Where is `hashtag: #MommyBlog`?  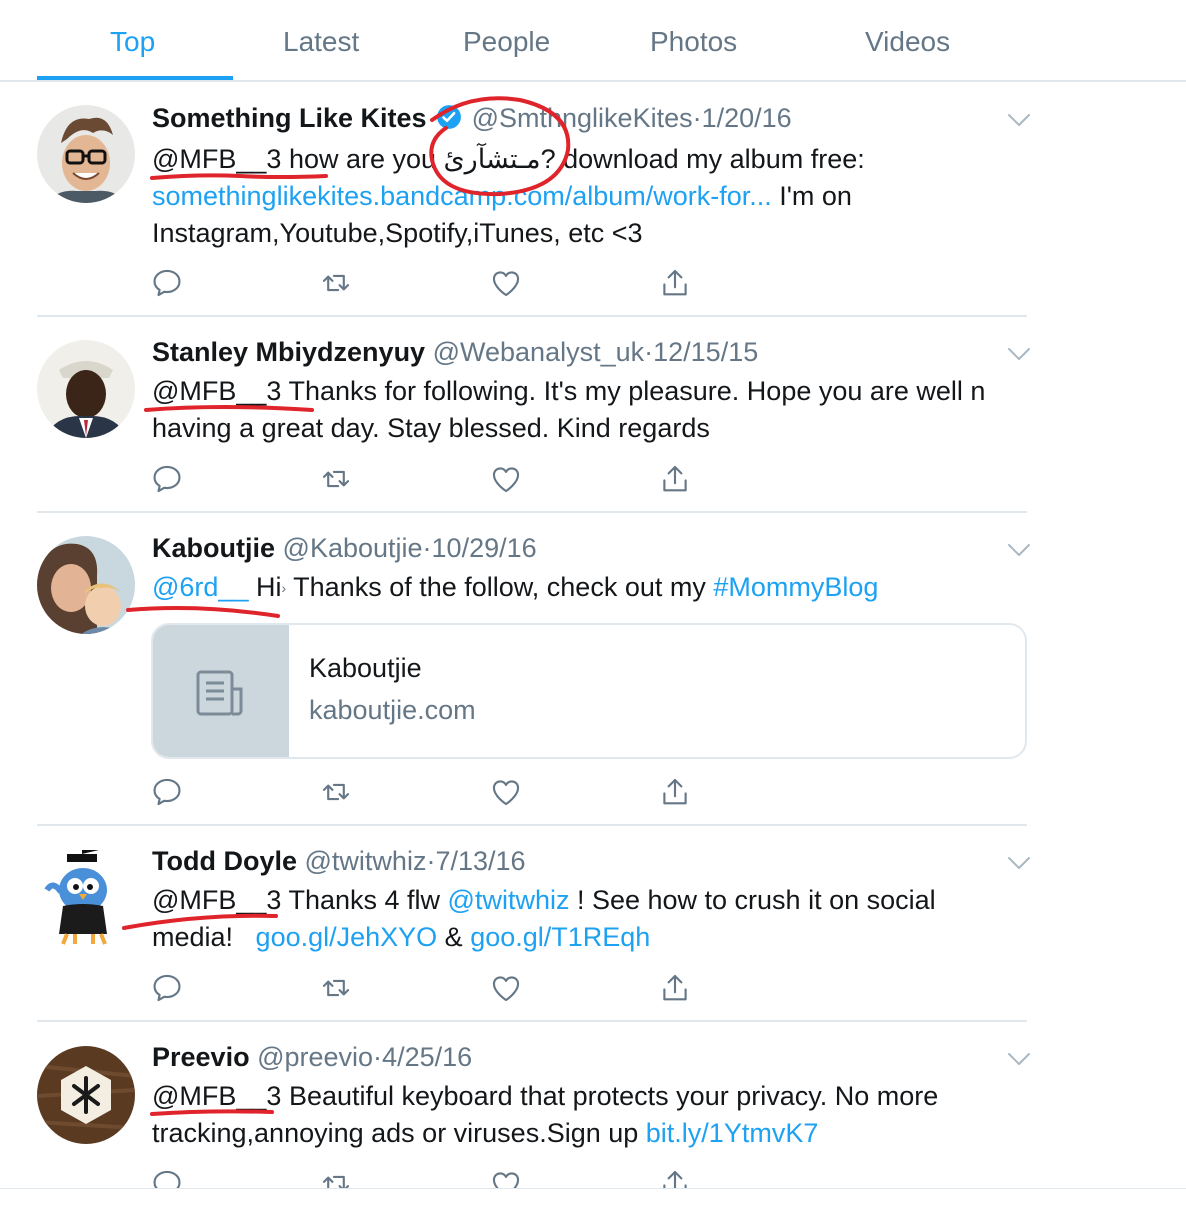
hashtag: #MommyBlog is located at coordinates (795, 587).